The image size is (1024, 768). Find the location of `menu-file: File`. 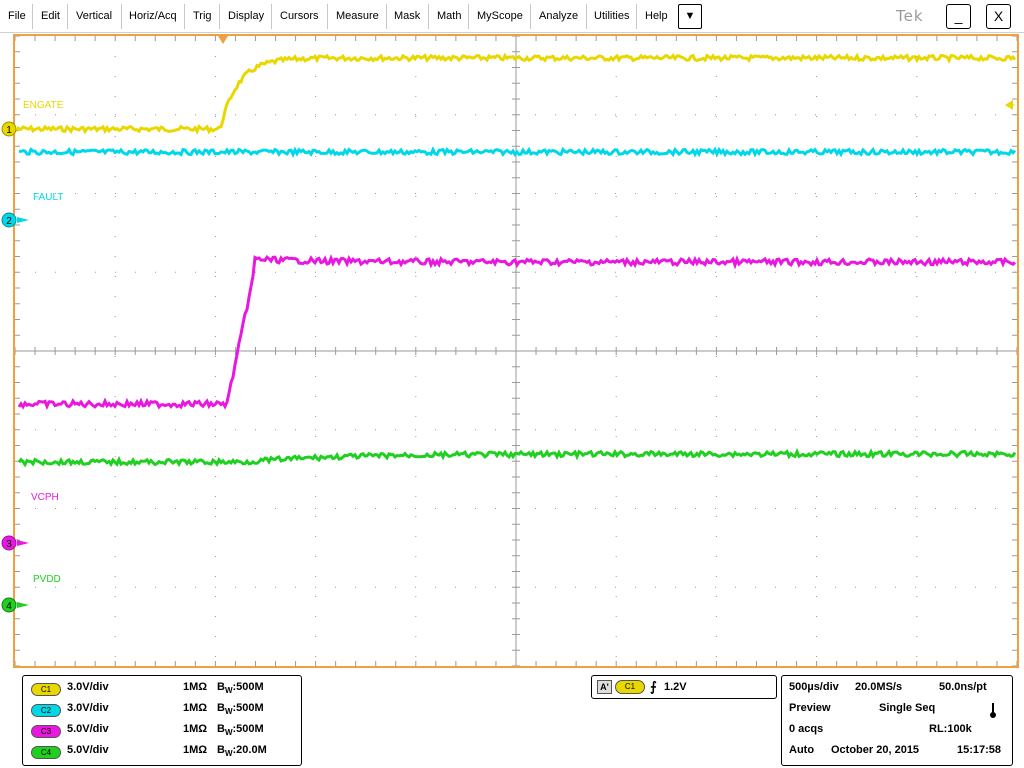

menu-file: File is located at coordinates (17, 16).